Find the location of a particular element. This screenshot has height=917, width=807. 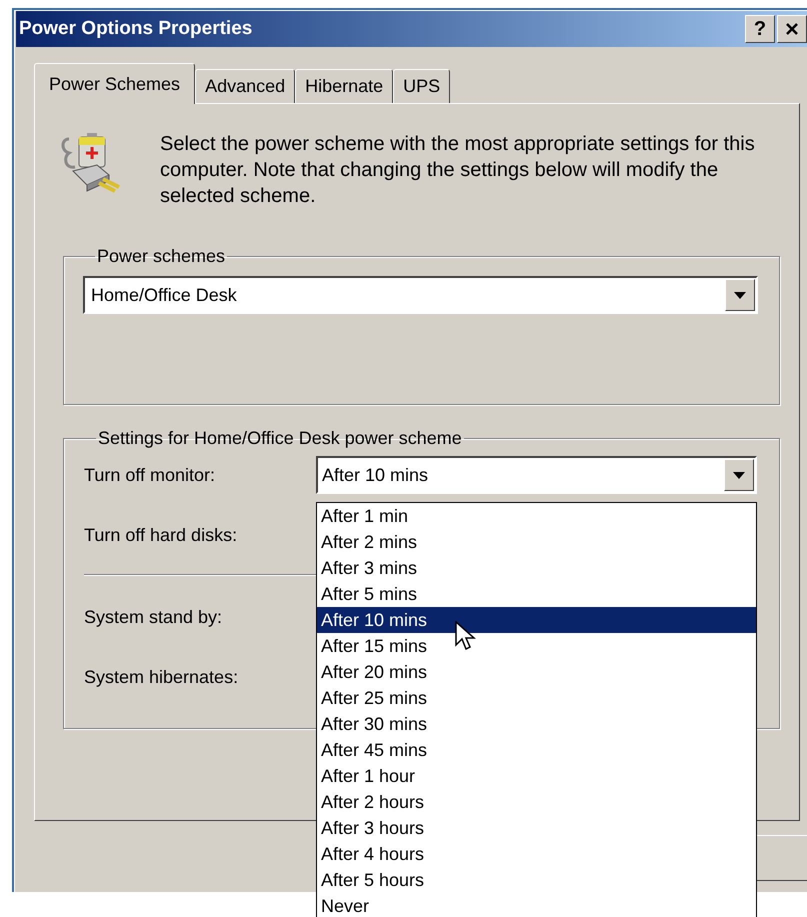

dropdown-option: After 25 mins is located at coordinates (536, 698).